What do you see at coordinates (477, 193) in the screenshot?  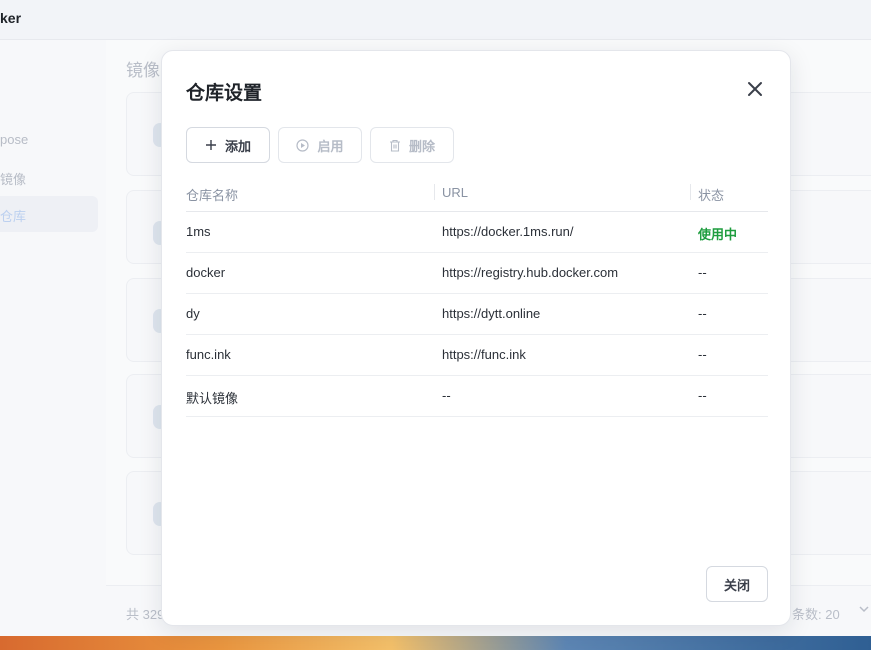 I see `table-header: 仓库名称 URL 状态` at bounding box center [477, 193].